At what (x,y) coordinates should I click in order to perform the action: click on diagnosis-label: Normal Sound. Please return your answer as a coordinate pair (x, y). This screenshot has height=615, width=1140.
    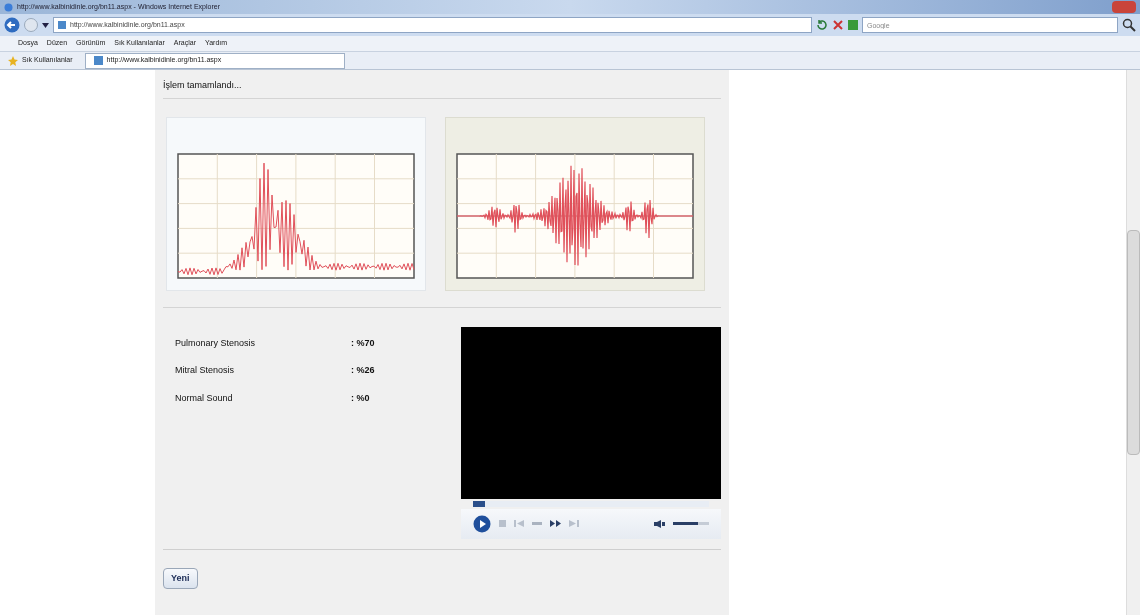
    Looking at the image, I should click on (204, 398).